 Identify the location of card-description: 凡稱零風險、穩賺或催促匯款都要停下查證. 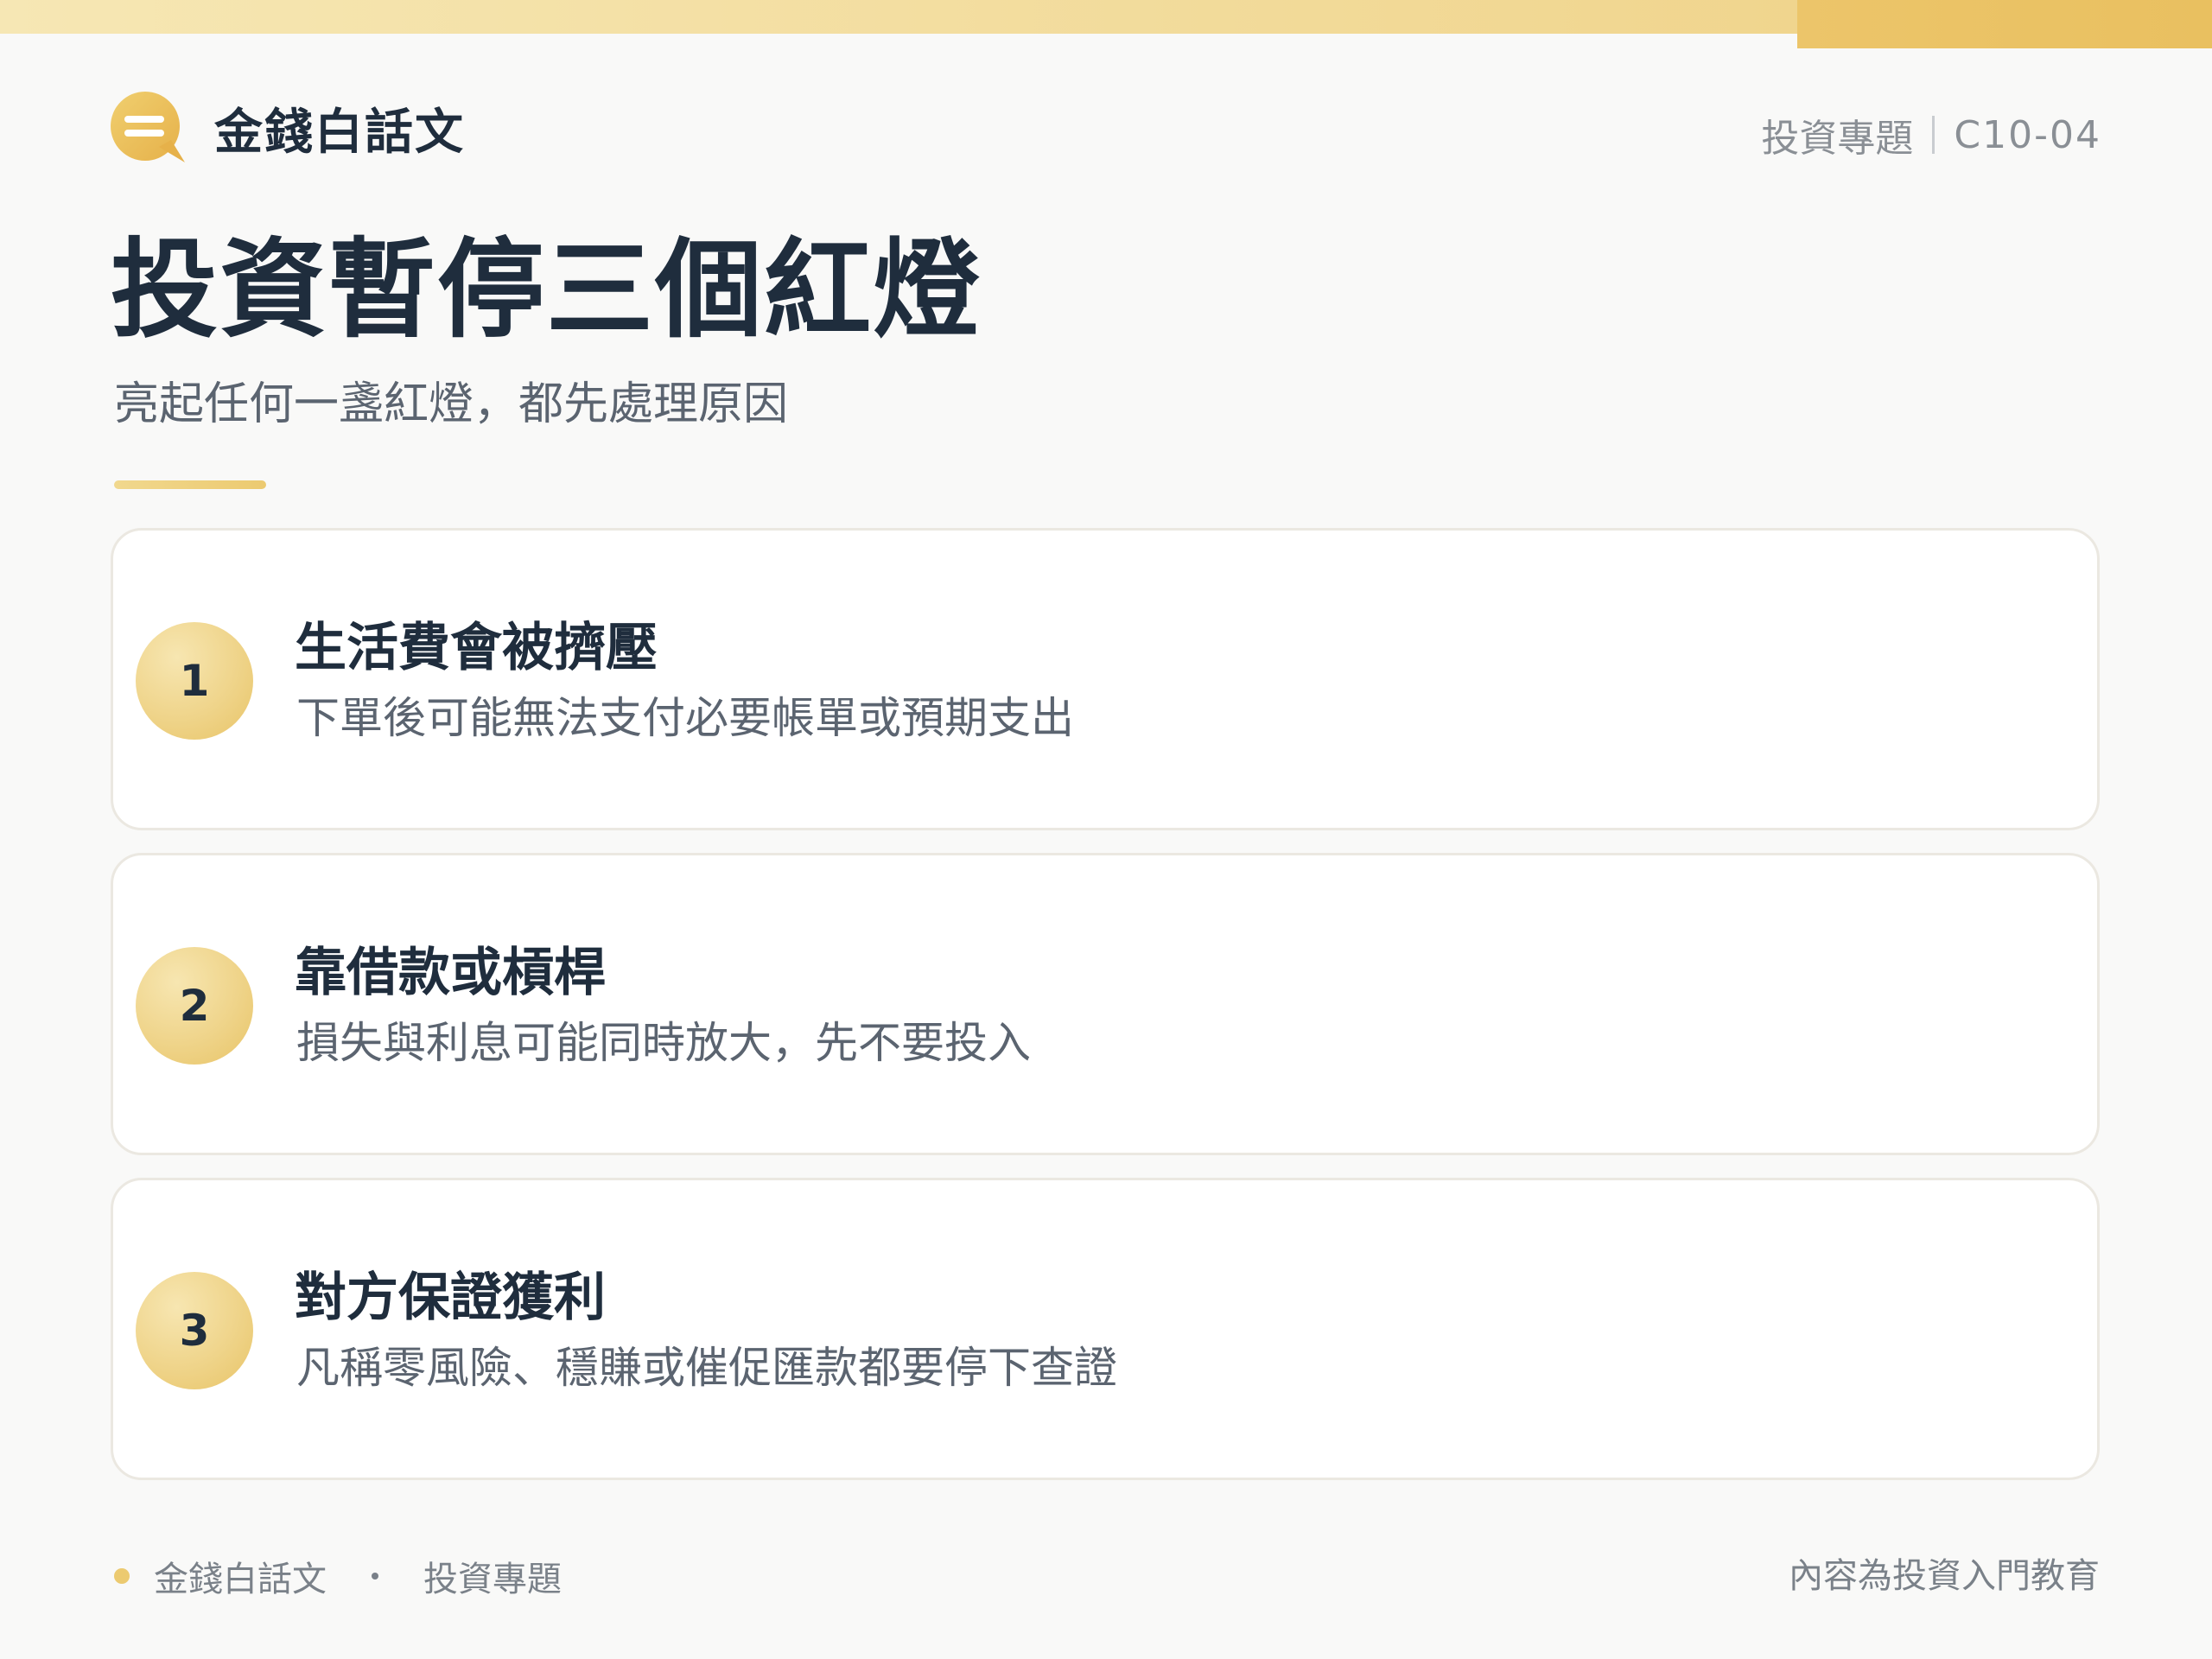
(706, 1368).